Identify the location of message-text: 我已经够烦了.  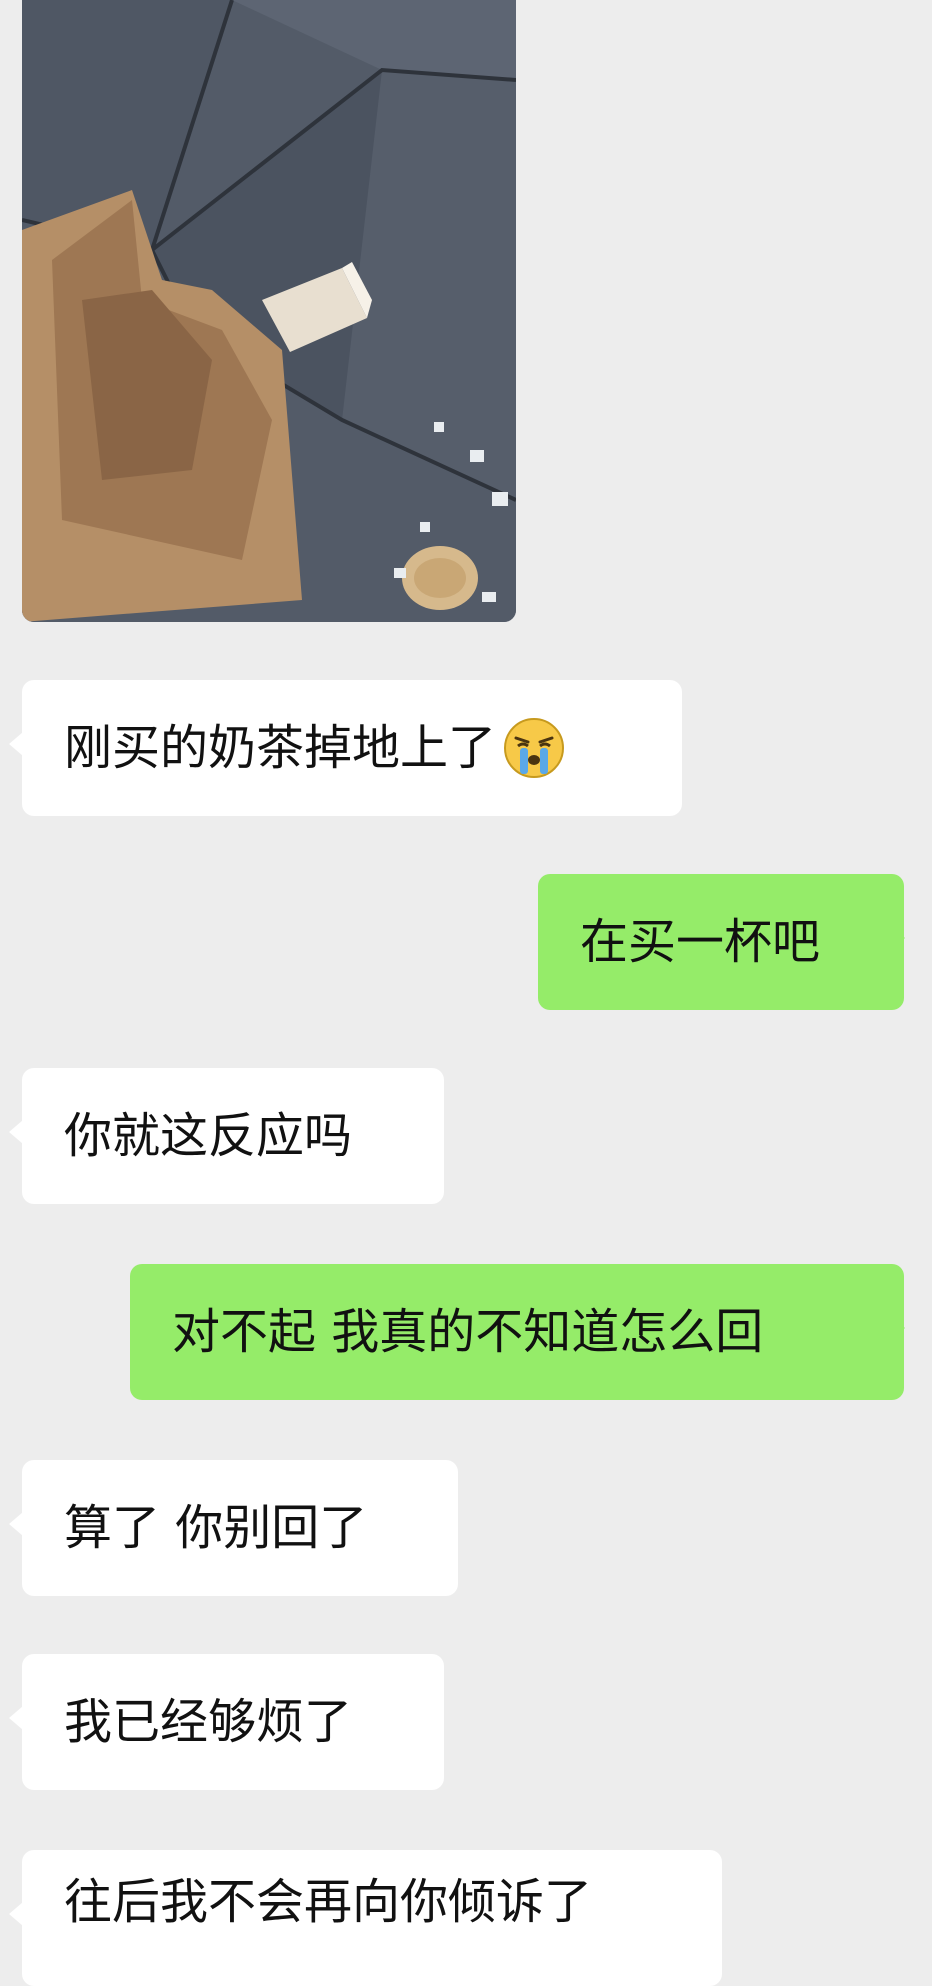
(208, 1722).